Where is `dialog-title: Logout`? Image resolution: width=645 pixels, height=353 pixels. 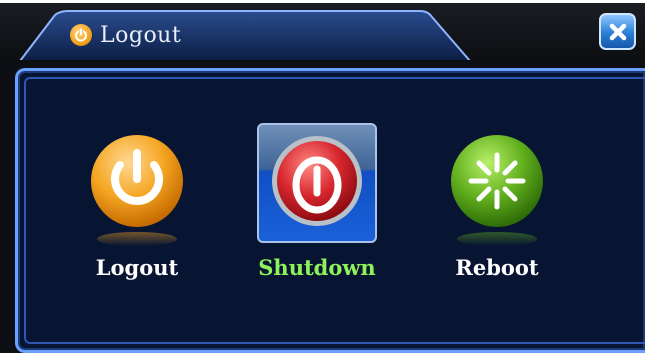
dialog-title: Logout is located at coordinates (125, 35).